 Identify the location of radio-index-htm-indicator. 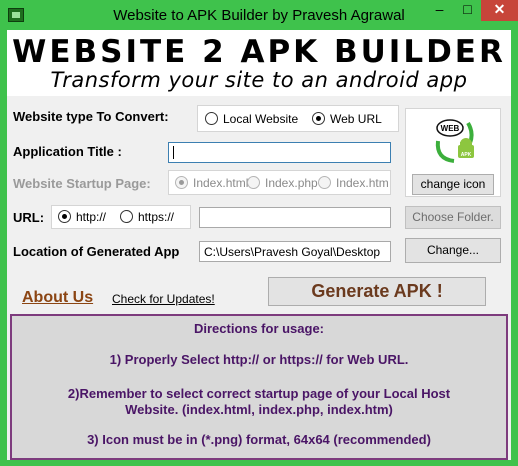
(324, 182).